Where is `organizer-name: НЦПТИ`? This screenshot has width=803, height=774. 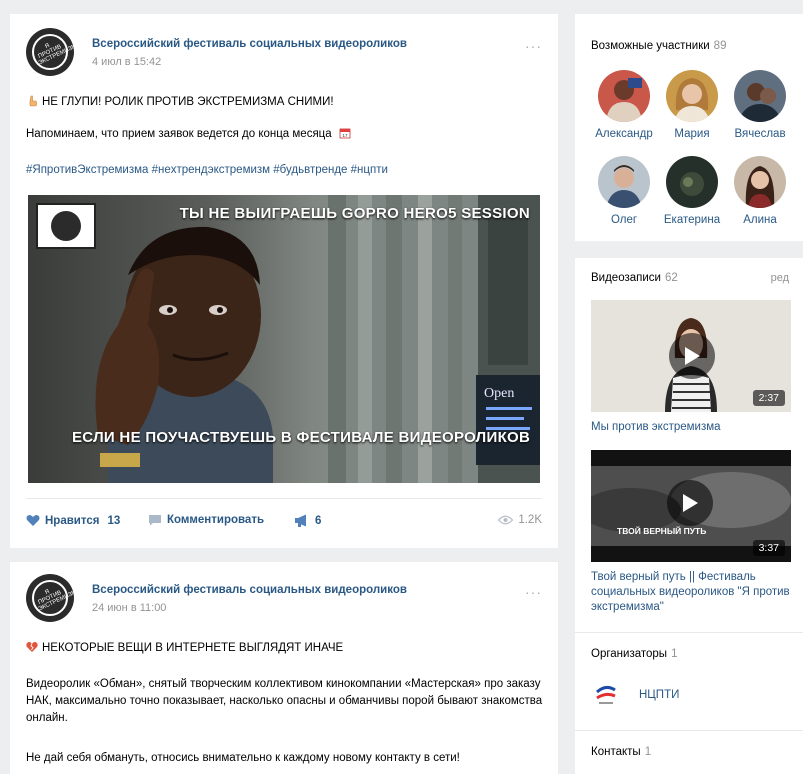
organizer-name: НЦПТИ is located at coordinates (659, 695).